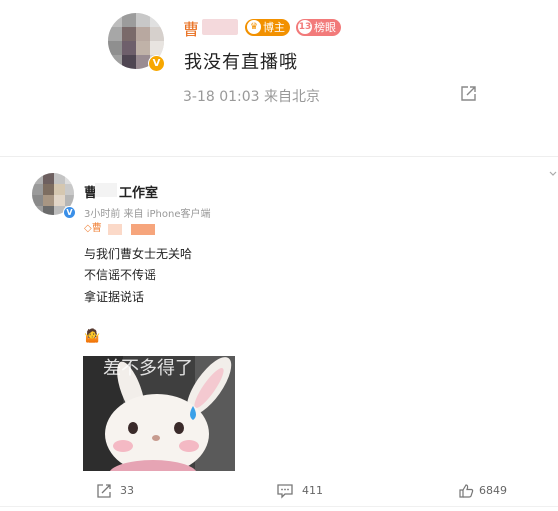 The height and width of the screenshot is (511, 558). Describe the element at coordinates (191, 28) in the screenshot. I see `top-post-author-name: 曹` at that location.